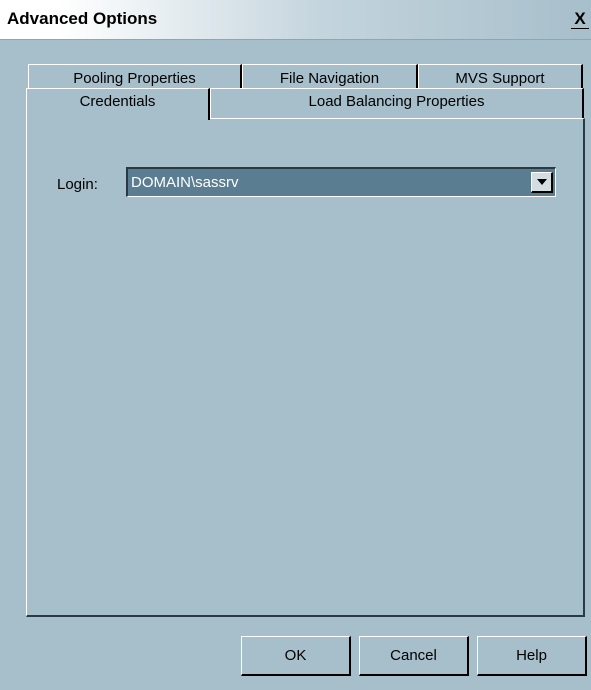 Image resolution: width=591 pixels, height=690 pixels. Describe the element at coordinates (580, 19) in the screenshot. I see `close-button: X` at that location.